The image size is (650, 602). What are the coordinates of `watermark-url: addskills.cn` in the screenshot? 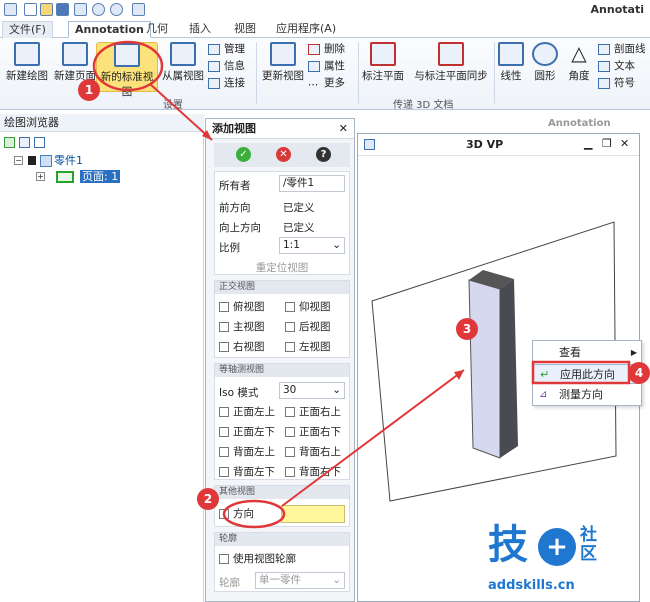 It's located at (531, 585).